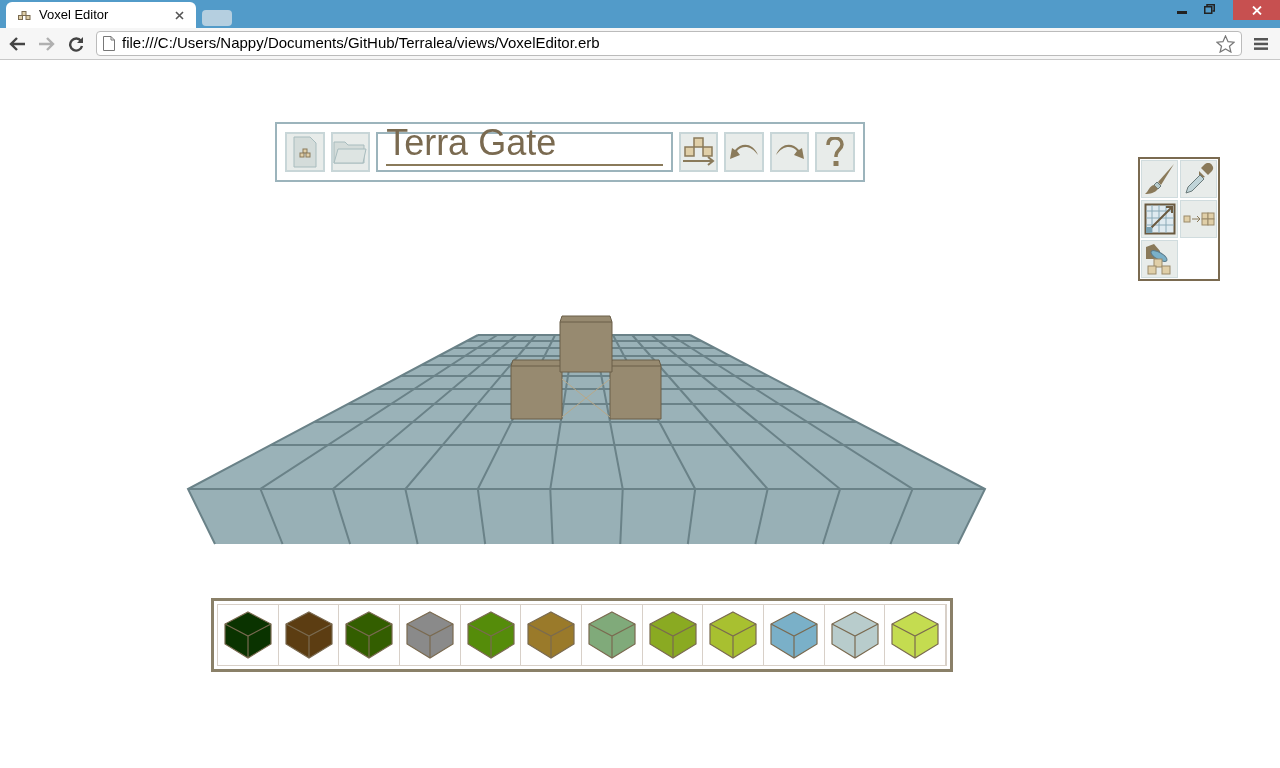 The width and height of the screenshot is (1280, 768). I want to click on tab-title: Voxel Editor, so click(74, 15).